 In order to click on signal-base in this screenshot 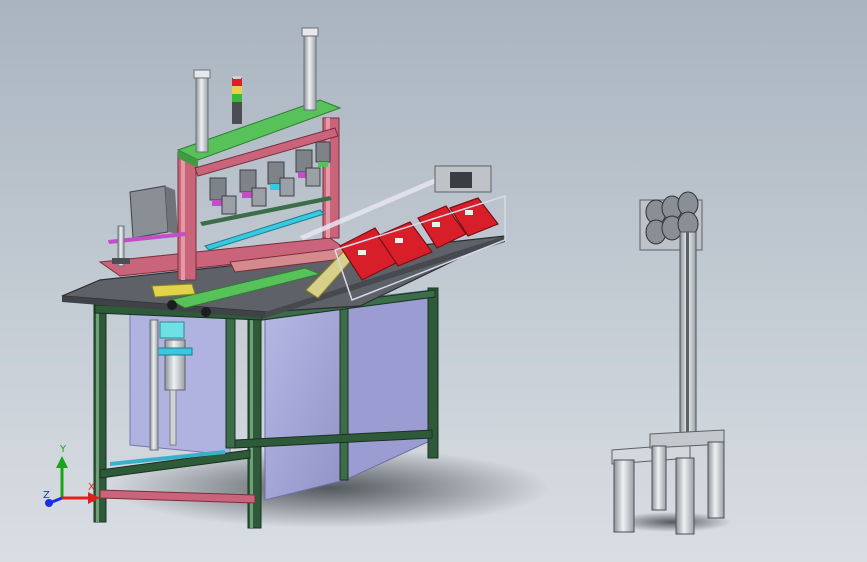, I will do `click(237, 113)`.